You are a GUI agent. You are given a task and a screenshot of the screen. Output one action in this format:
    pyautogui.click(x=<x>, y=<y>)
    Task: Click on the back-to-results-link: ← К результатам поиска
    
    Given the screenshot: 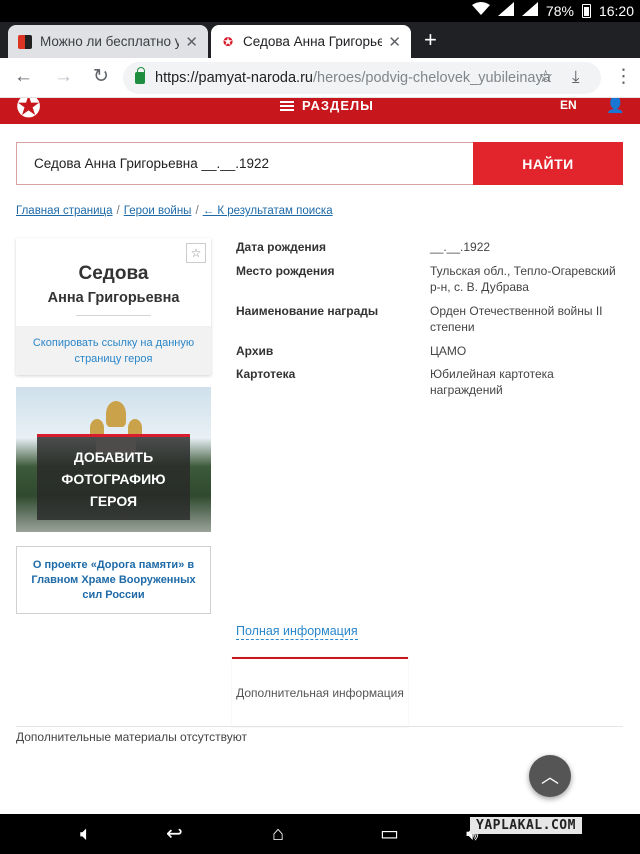 What is the action you would take?
    pyautogui.click(x=268, y=211)
    